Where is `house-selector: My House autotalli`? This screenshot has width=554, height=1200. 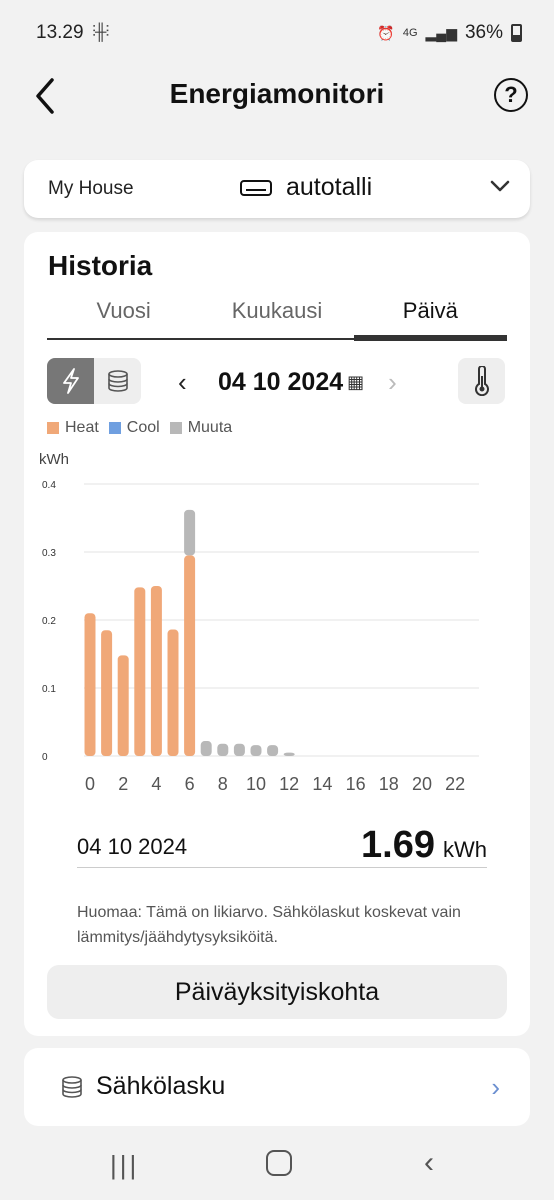 house-selector: My House autotalli is located at coordinates (277, 189).